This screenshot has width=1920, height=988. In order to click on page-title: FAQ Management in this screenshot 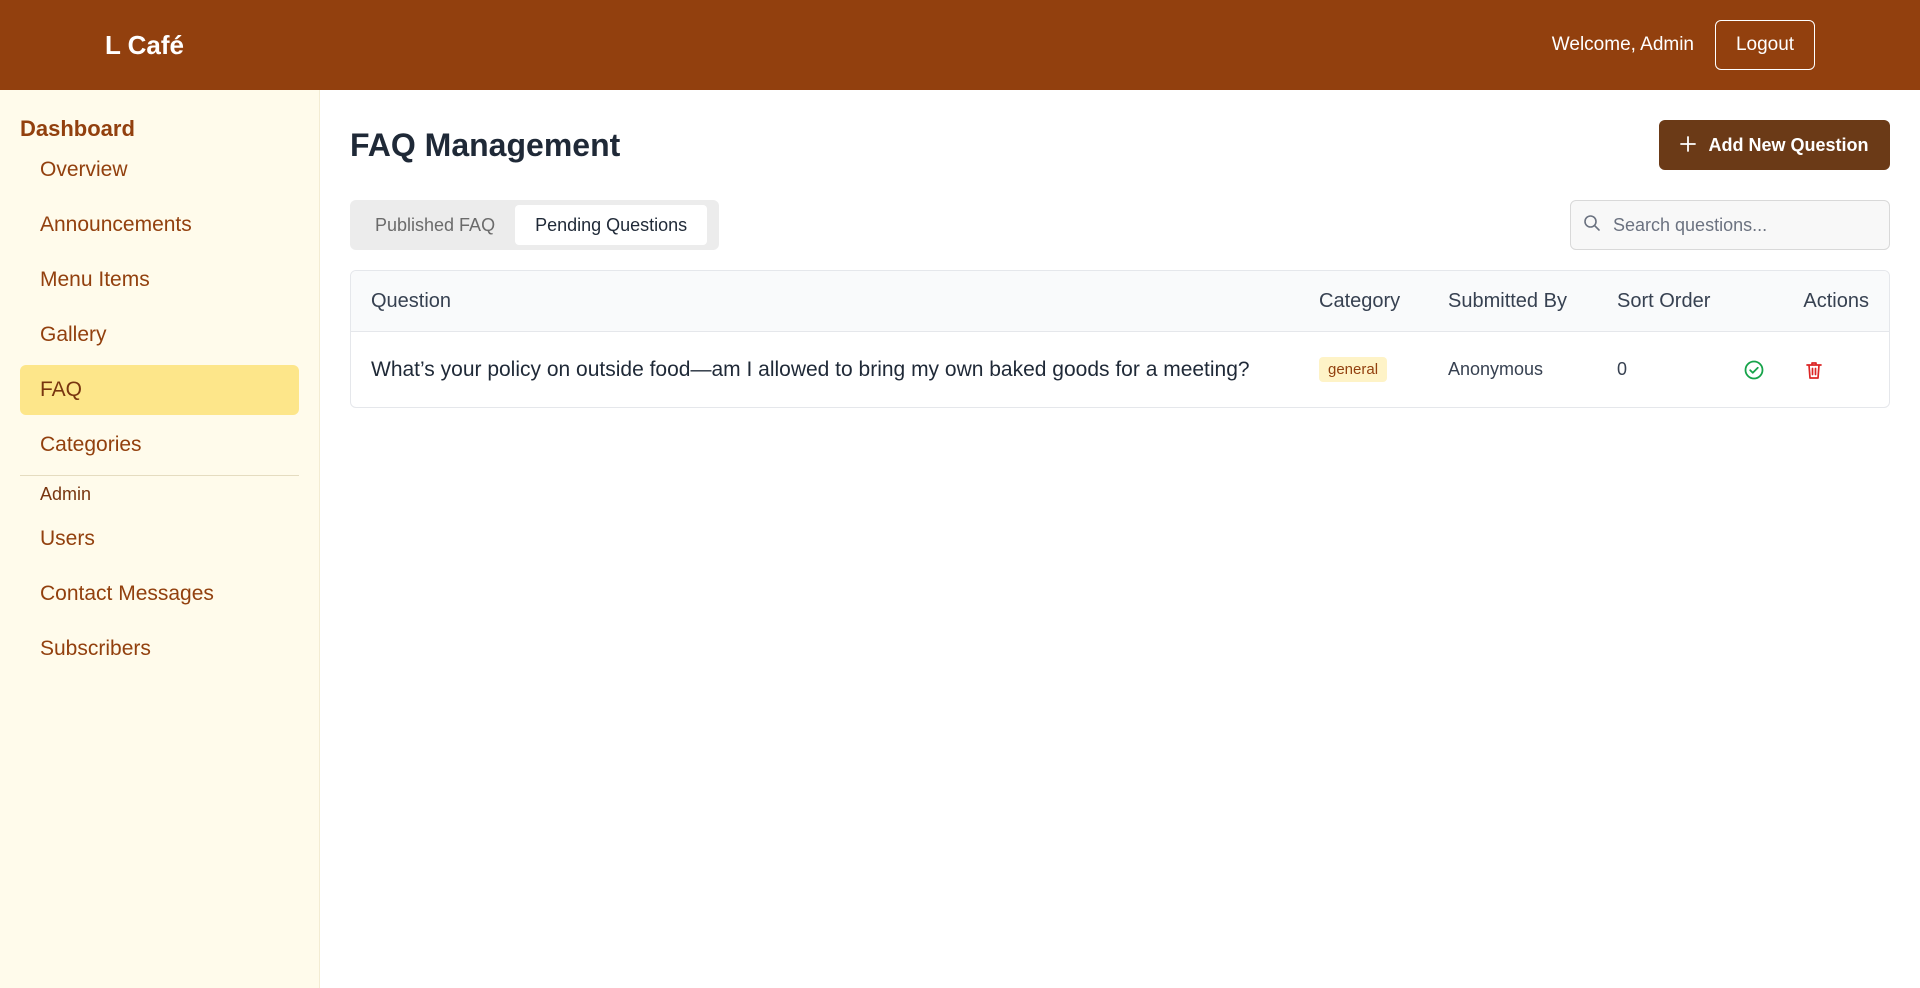, I will do `click(485, 145)`.